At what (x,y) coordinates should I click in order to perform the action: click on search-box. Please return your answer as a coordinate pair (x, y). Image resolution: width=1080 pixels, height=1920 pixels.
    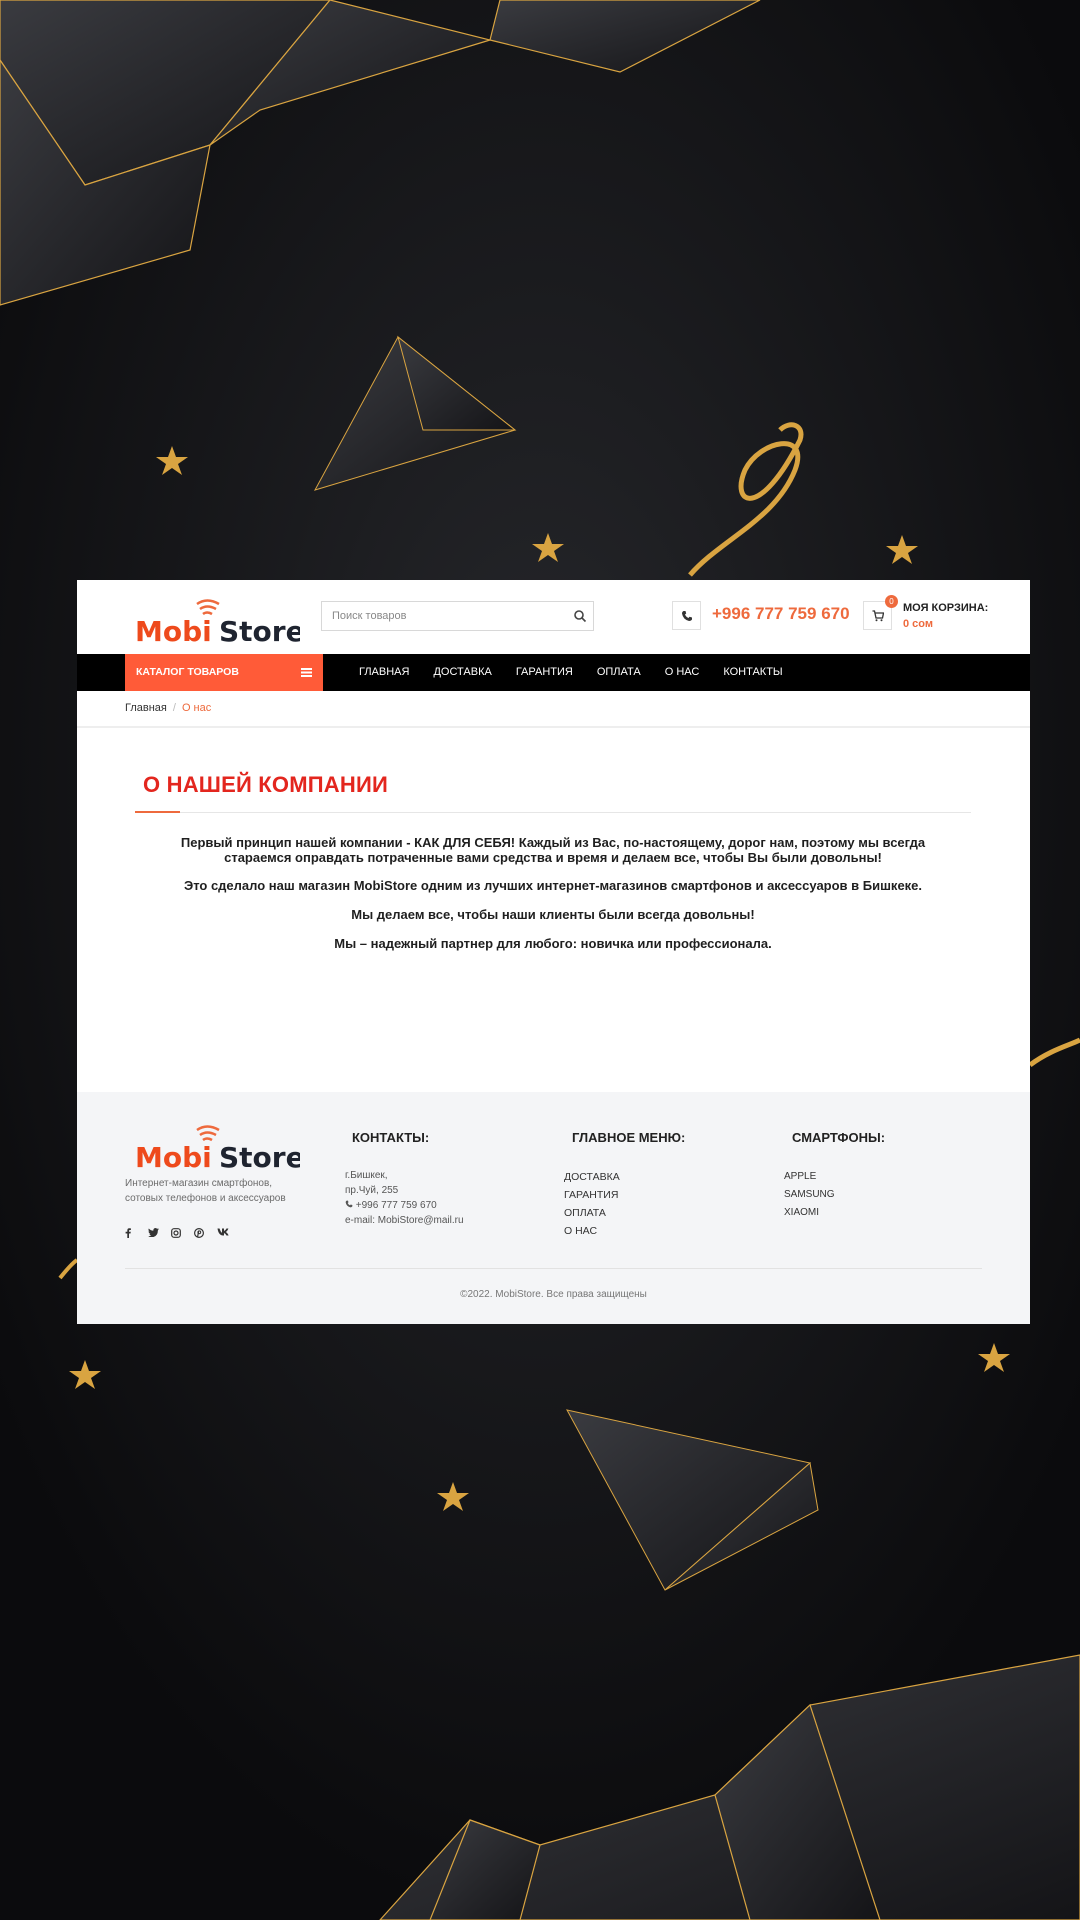
    Looking at the image, I should click on (457, 616).